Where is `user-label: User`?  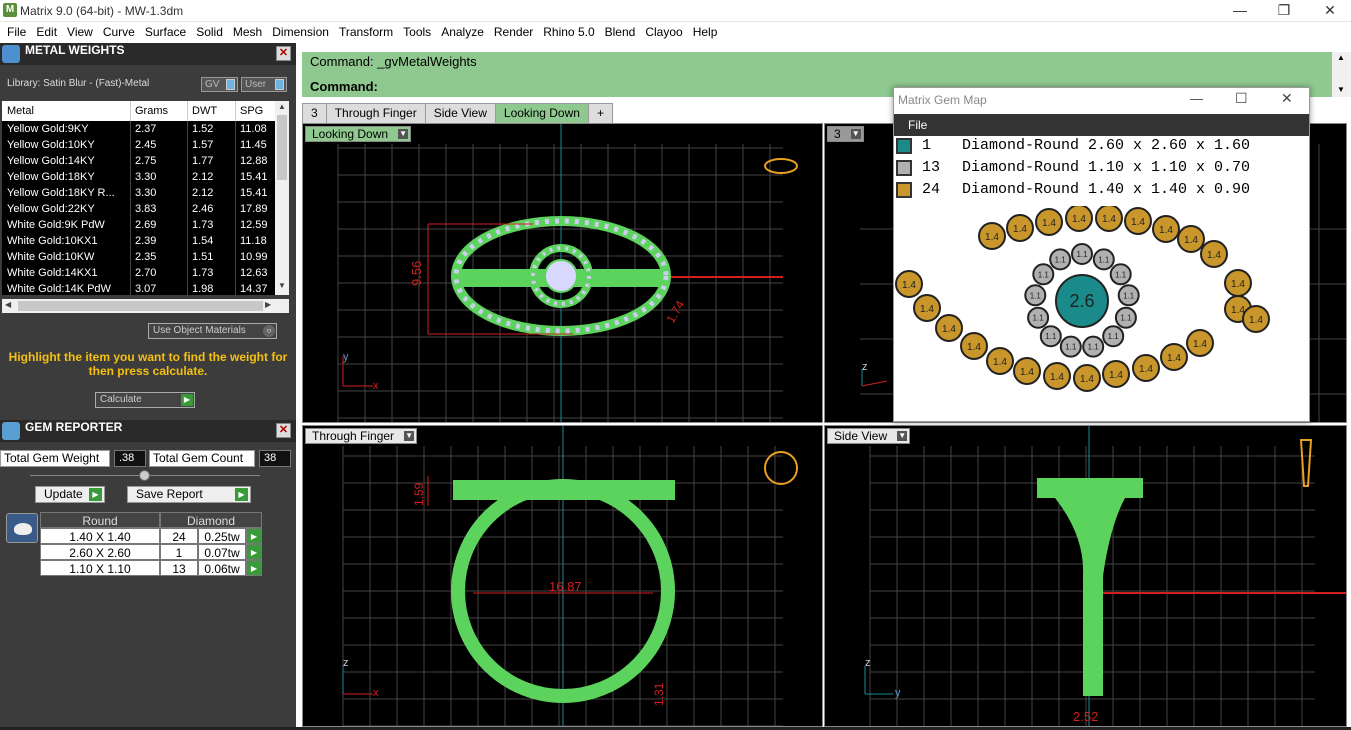
user-label: User is located at coordinates (256, 84).